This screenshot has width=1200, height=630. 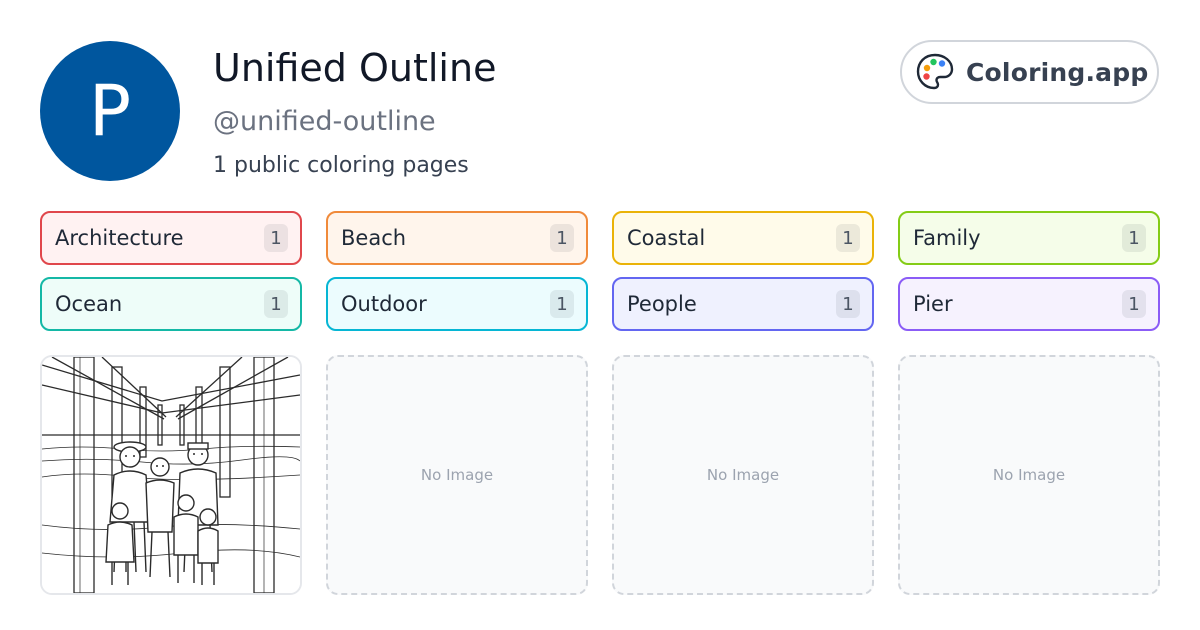 What do you see at coordinates (1057, 72) in the screenshot?
I see `brand-label: Coloring.app` at bounding box center [1057, 72].